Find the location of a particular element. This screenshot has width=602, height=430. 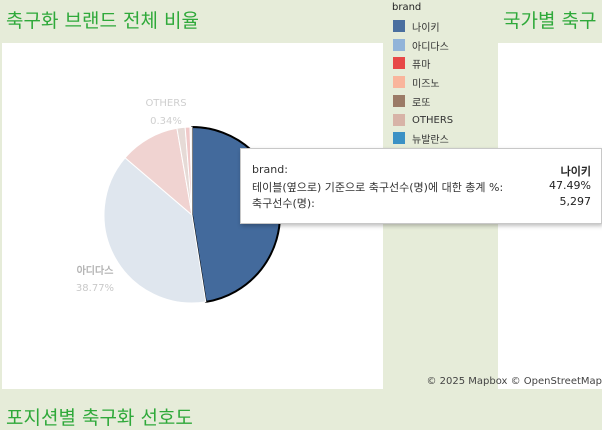

adidas-slice-pct: 38.77% is located at coordinates (95, 288).